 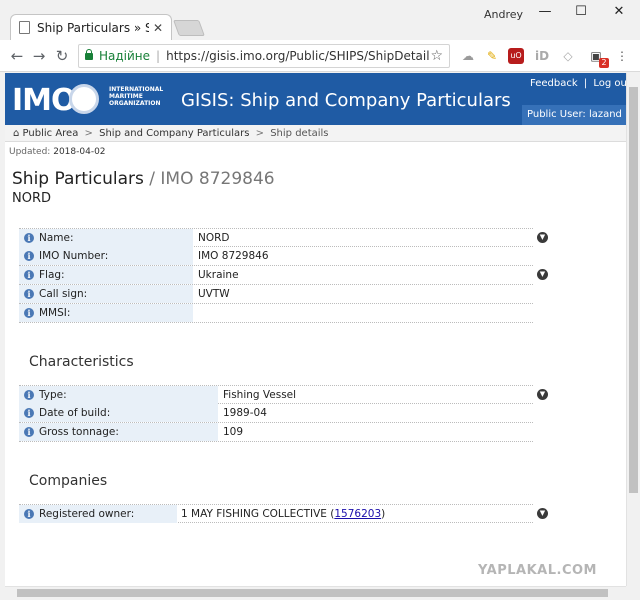 I want to click on table-row: i Flag: Ukraine, so click(x=276, y=275).